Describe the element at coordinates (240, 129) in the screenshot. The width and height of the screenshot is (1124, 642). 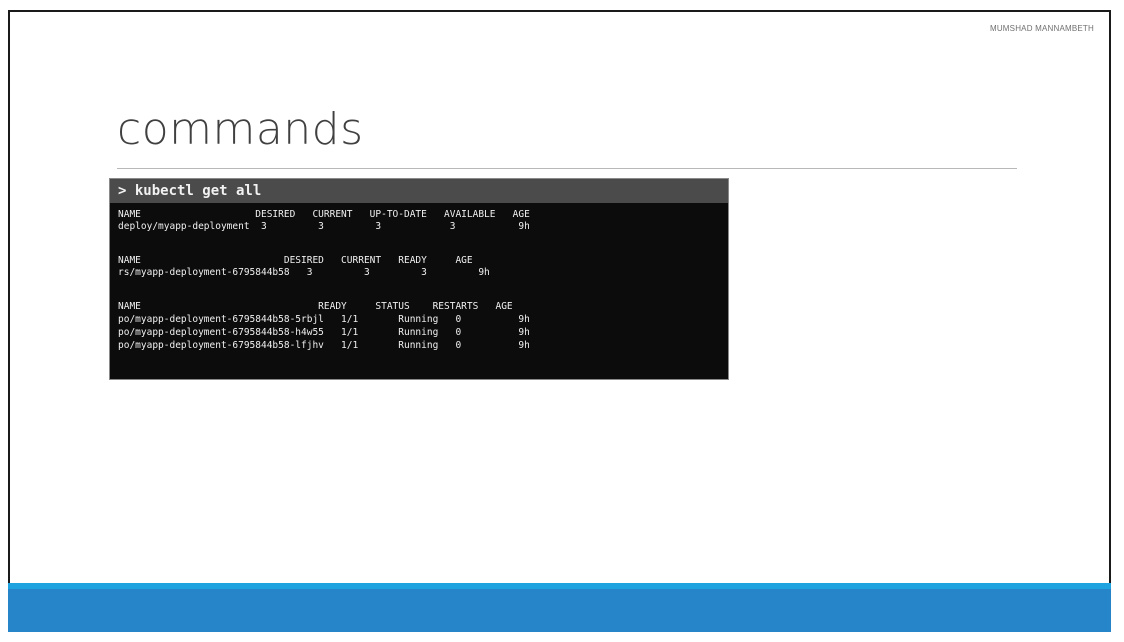
I see `slide-title: commands` at that location.